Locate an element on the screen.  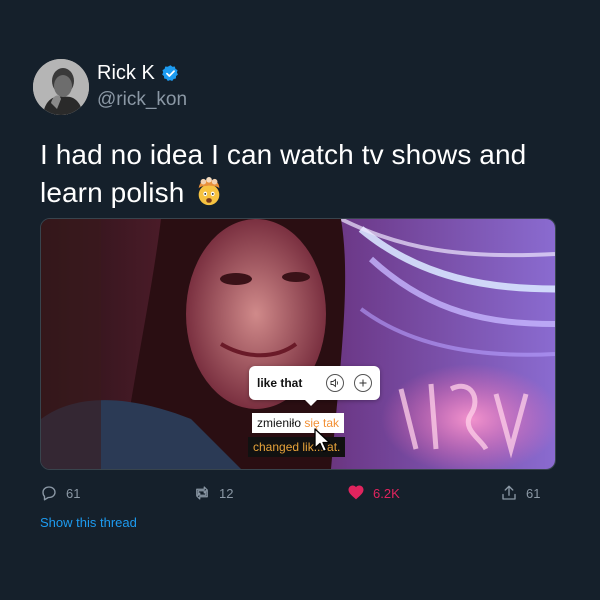
like-count: 6.2K is located at coordinates (386, 493).